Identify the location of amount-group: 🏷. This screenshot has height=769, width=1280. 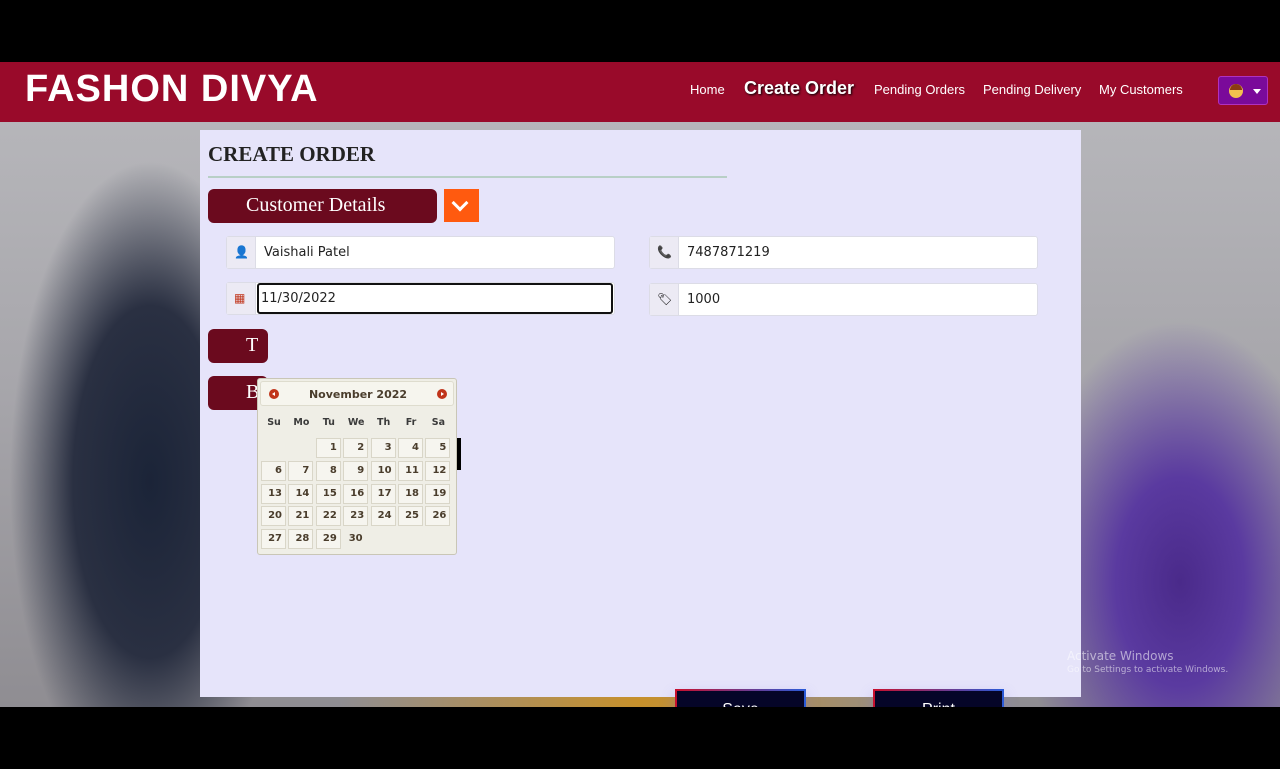
(843, 299).